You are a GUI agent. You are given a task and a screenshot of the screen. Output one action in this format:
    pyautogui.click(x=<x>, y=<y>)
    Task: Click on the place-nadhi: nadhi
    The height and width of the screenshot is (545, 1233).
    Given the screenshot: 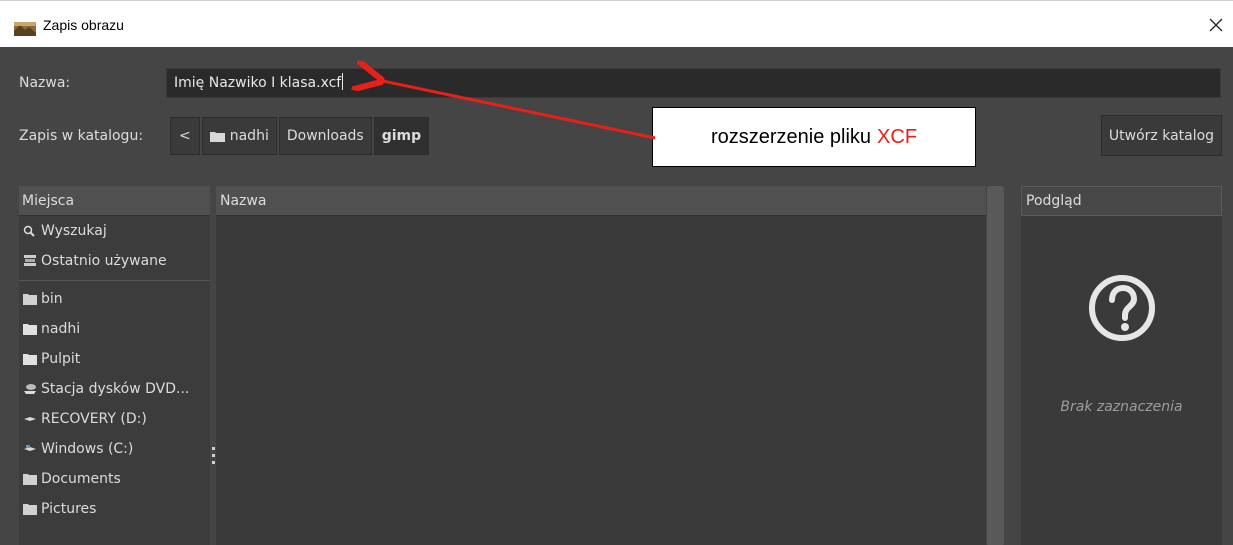 What is the action you would take?
    pyautogui.click(x=114, y=329)
    